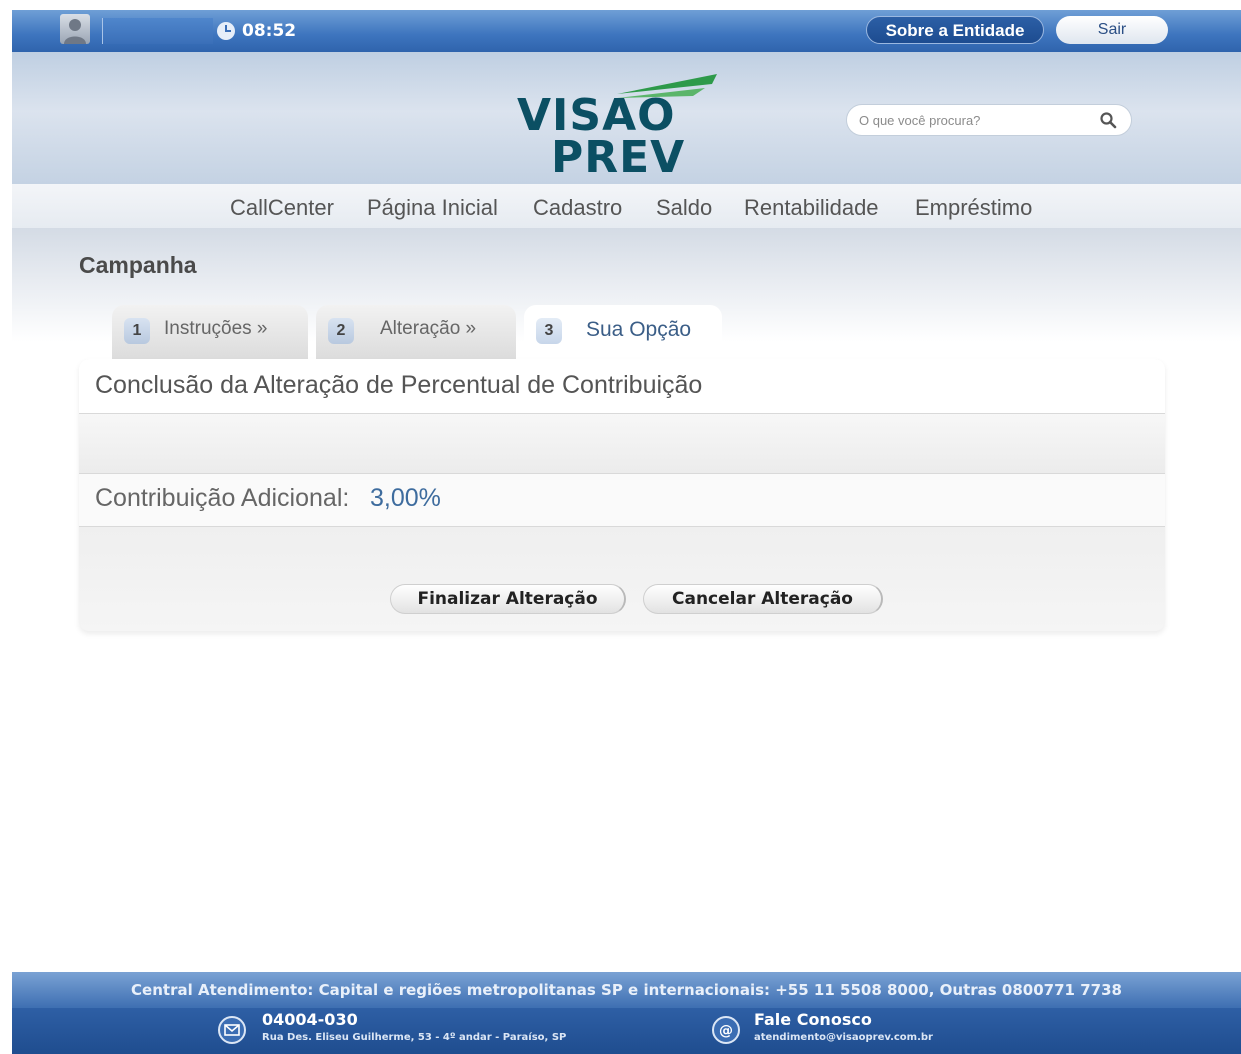 This screenshot has height=1054, width=1241. I want to click on nav-item-callcenter: CallCenter, so click(282, 208).